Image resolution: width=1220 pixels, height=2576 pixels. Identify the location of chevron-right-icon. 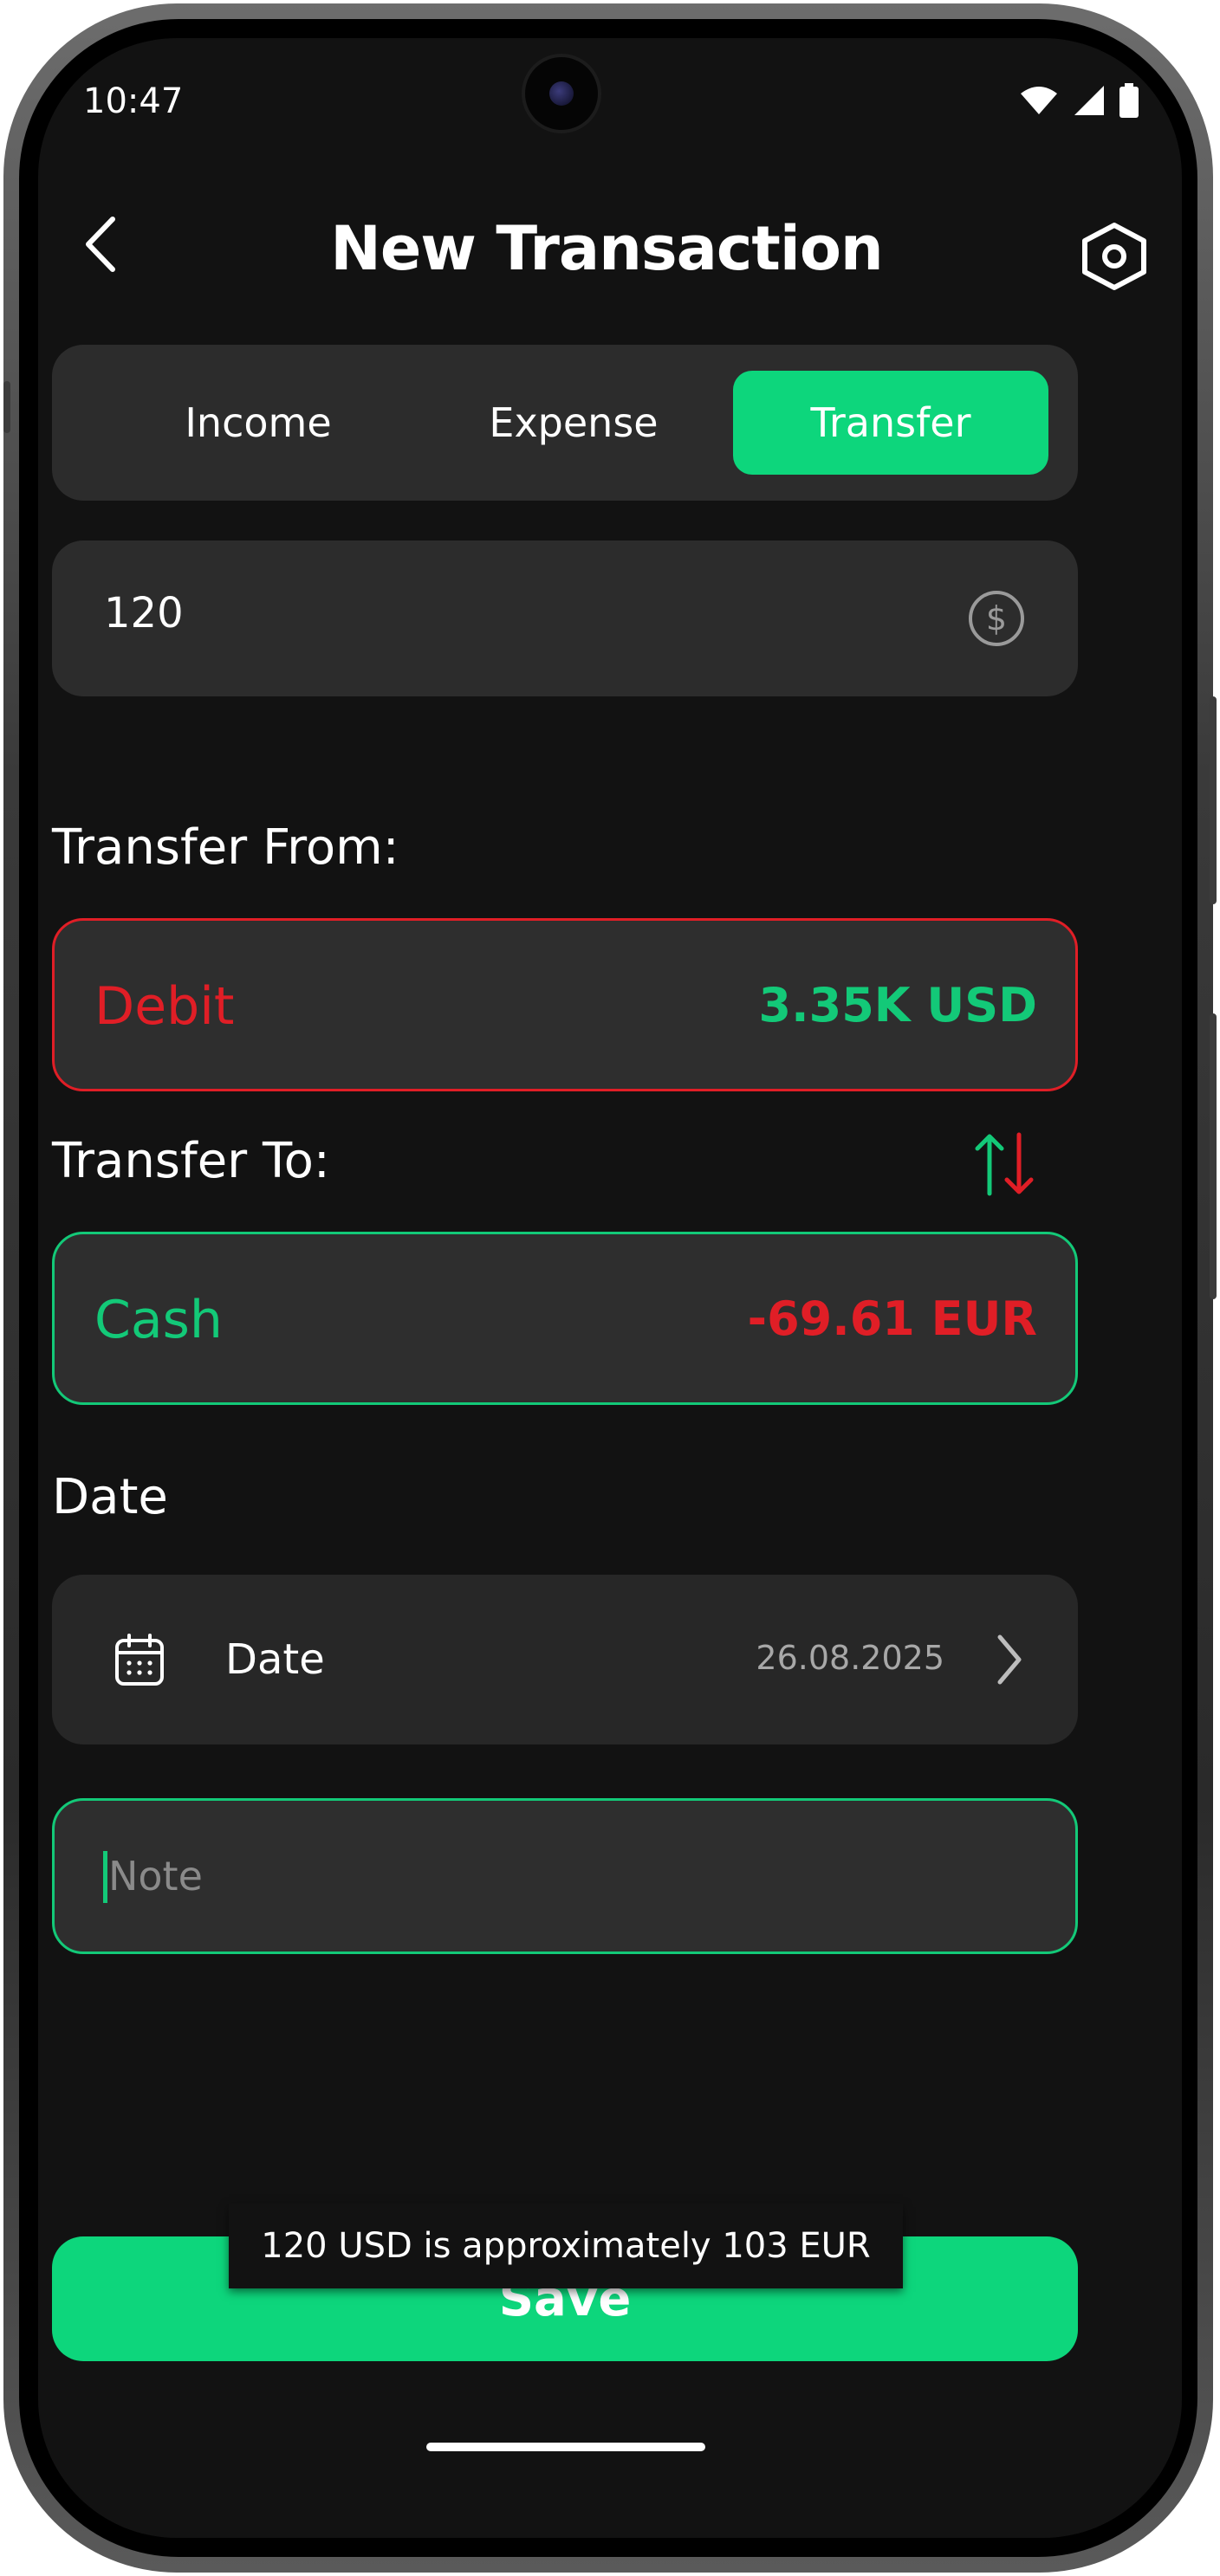
(1009, 1659).